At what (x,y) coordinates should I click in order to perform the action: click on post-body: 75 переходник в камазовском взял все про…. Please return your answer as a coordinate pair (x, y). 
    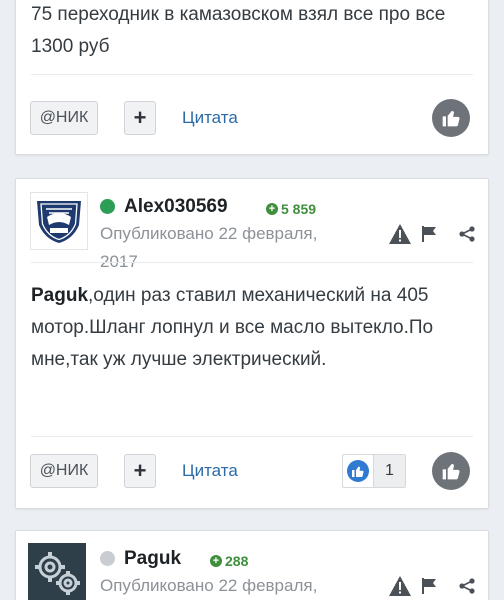
    Looking at the image, I should click on (238, 30).